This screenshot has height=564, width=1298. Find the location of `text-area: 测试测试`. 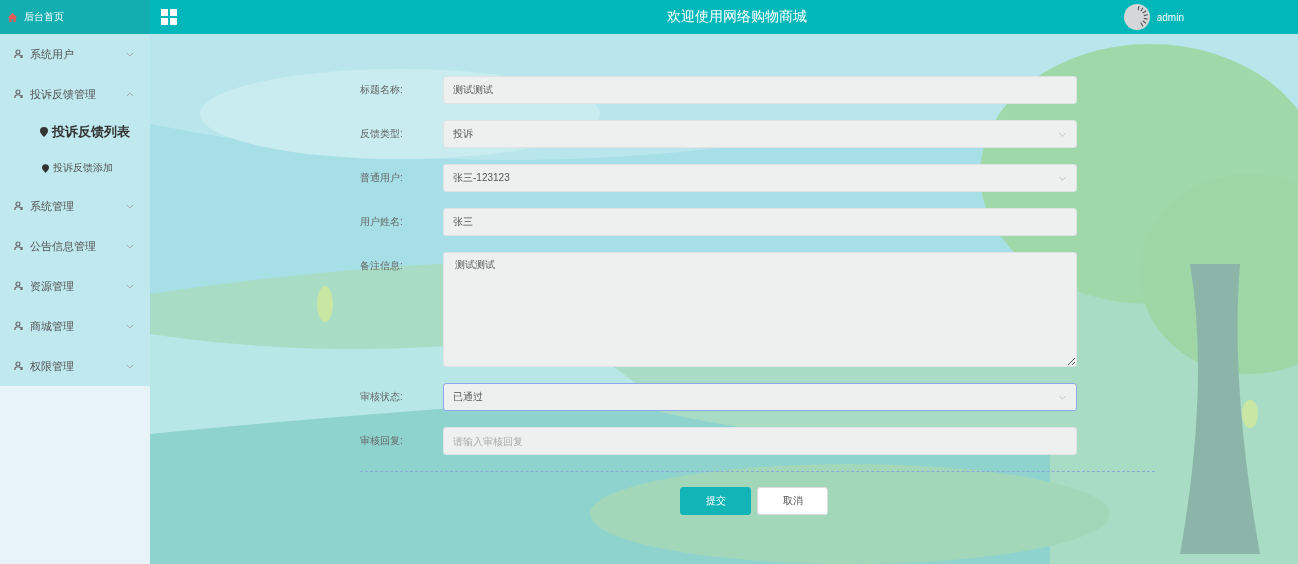

text-area: 测试测试 is located at coordinates (760, 309).